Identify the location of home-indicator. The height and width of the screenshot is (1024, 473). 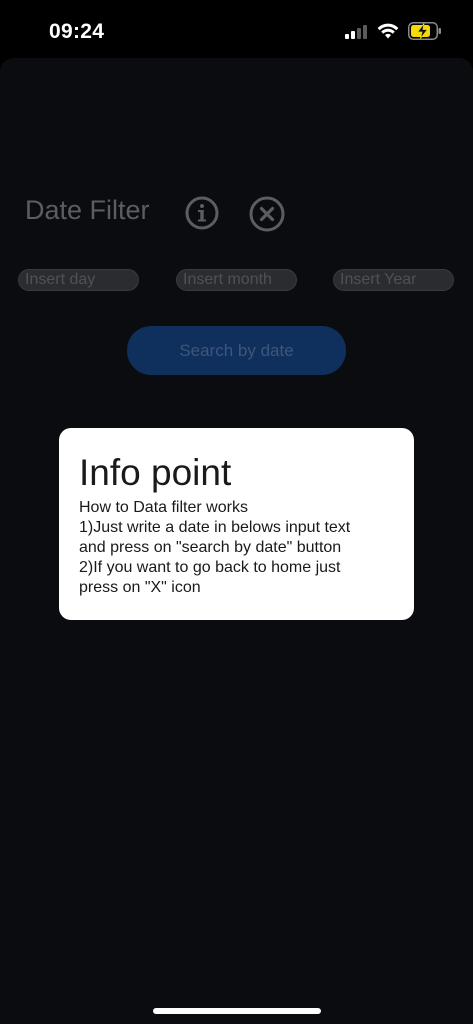
(237, 1011).